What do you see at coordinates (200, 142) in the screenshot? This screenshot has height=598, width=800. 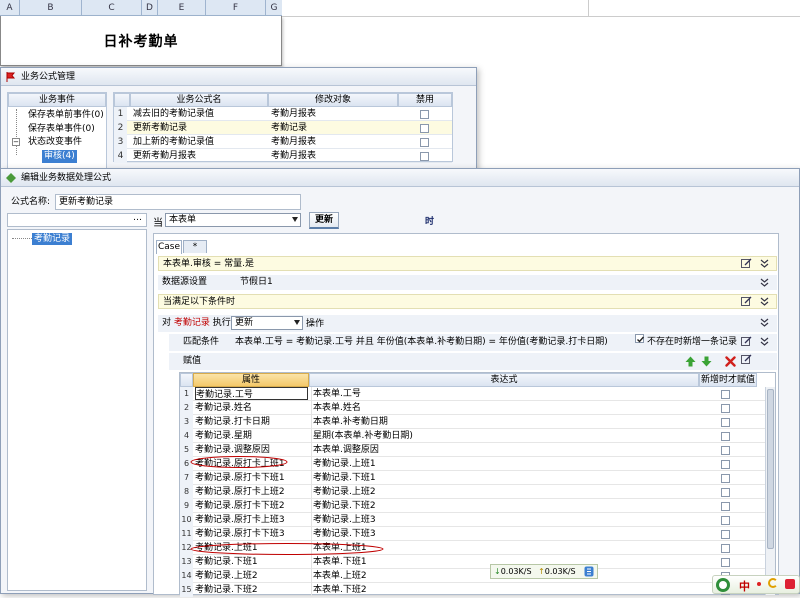 I see `formula-name-cell: 加上新的考勤记录值` at bounding box center [200, 142].